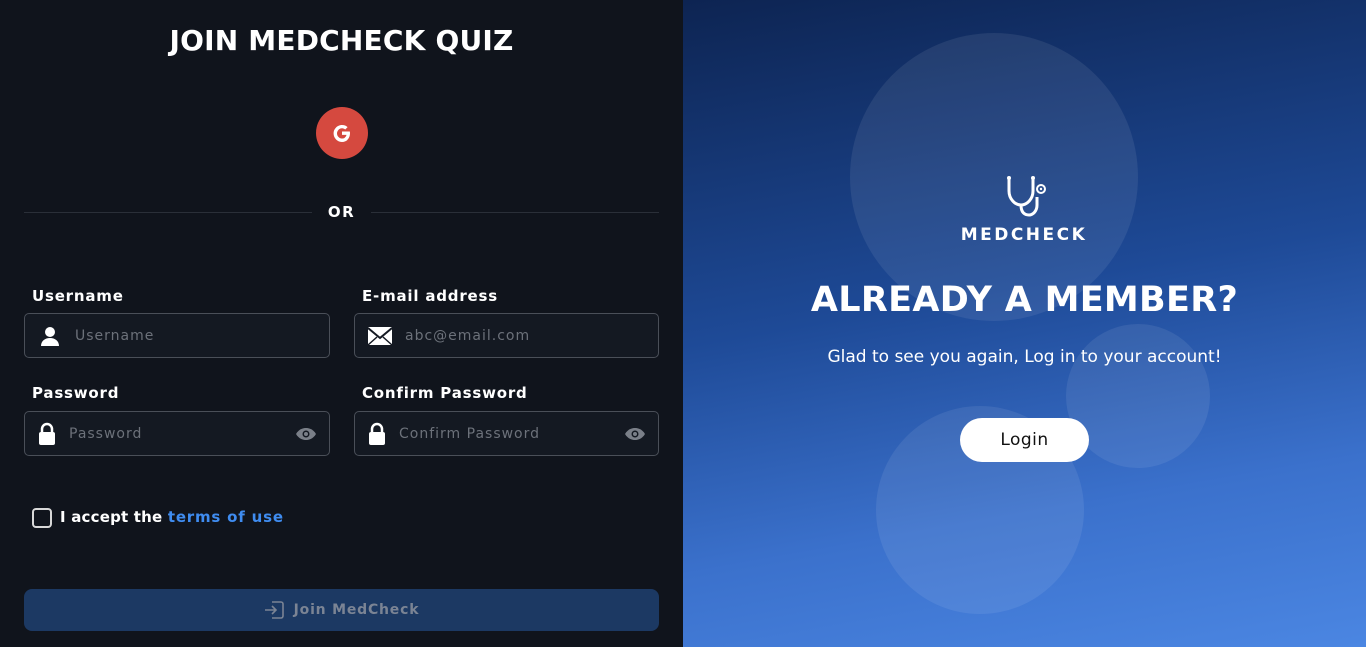 This screenshot has width=1366, height=647. What do you see at coordinates (76, 393) in the screenshot?
I see `password-label: Password` at bounding box center [76, 393].